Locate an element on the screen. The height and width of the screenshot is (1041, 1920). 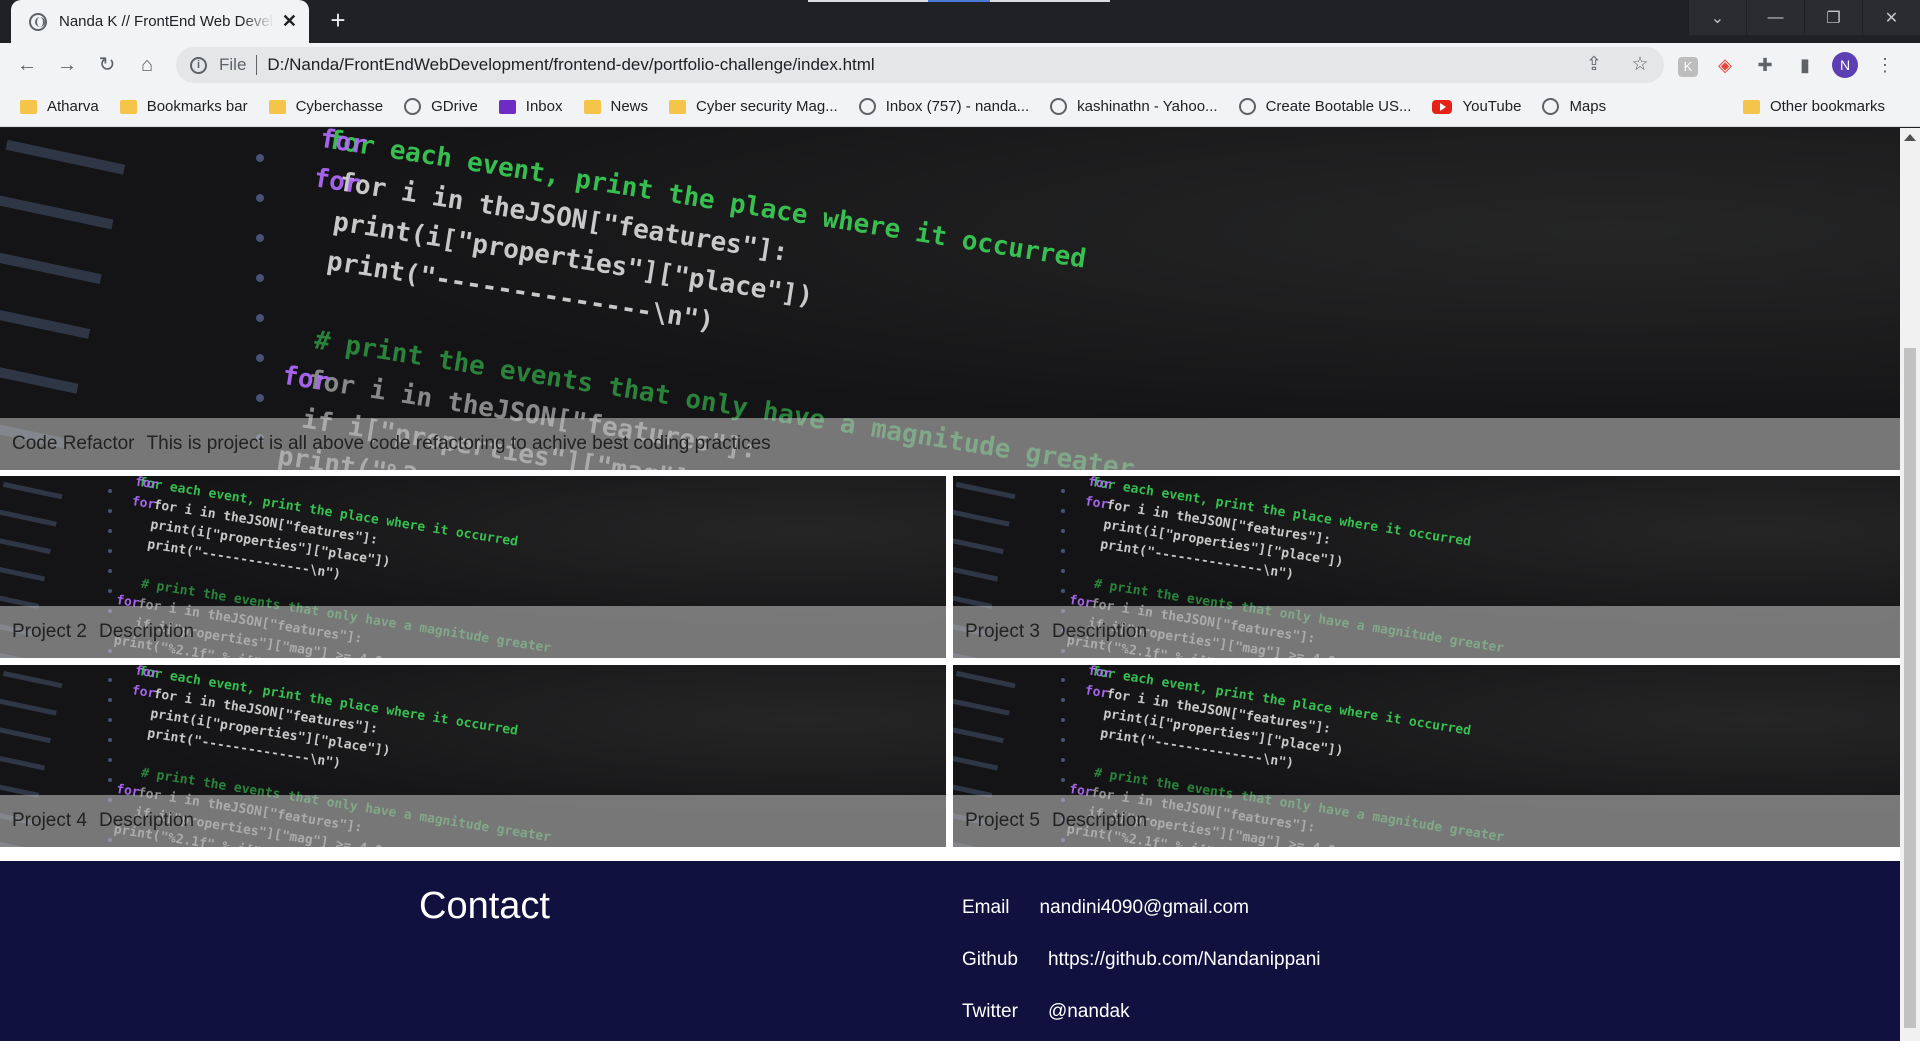
bookmark-item: YouTube is located at coordinates (1476, 106).